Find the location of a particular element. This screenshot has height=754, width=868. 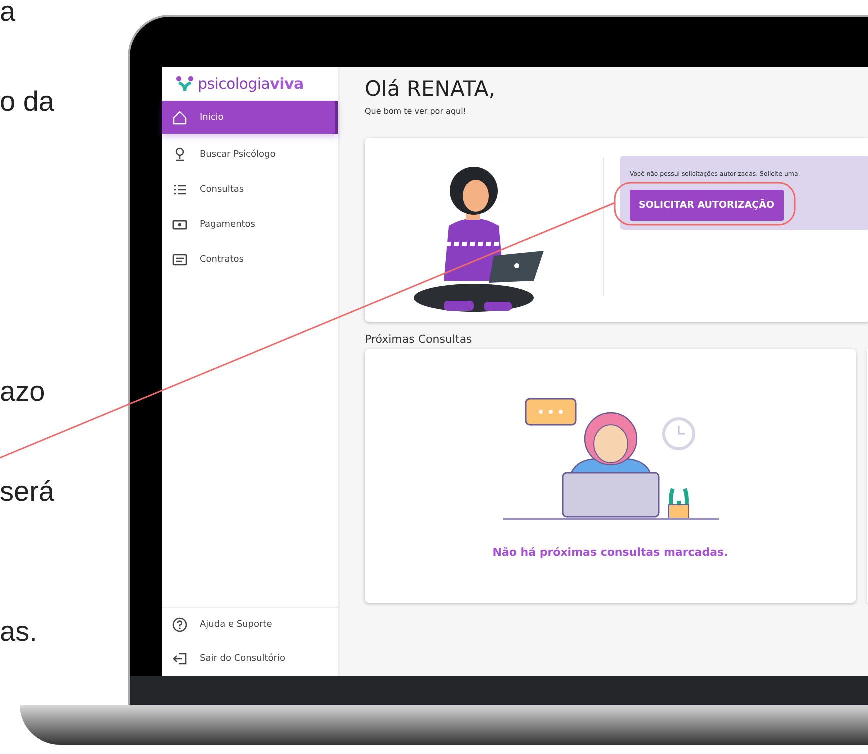

slide-text: azo is located at coordinates (23, 392).